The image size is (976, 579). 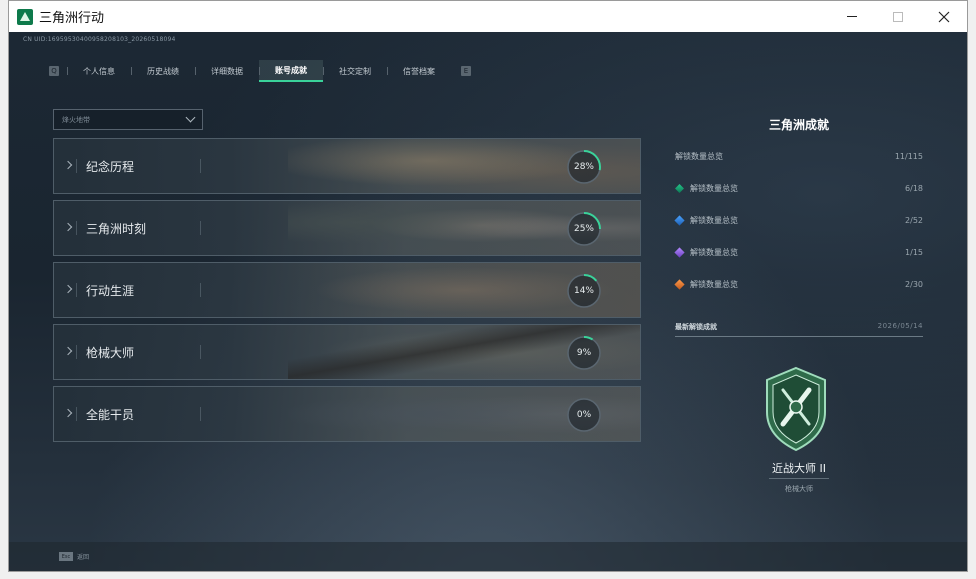 I want to click on tab-detailed-data: 详细数据, so click(x=227, y=71).